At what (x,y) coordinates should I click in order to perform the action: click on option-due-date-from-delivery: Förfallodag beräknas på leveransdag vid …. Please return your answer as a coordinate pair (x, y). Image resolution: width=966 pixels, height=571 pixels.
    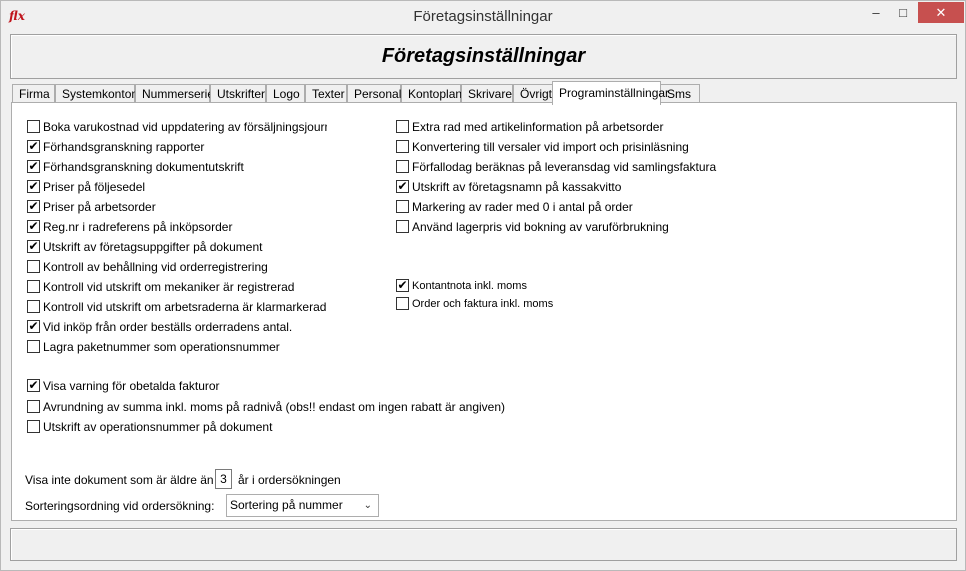
    Looking at the image, I should click on (561, 167).